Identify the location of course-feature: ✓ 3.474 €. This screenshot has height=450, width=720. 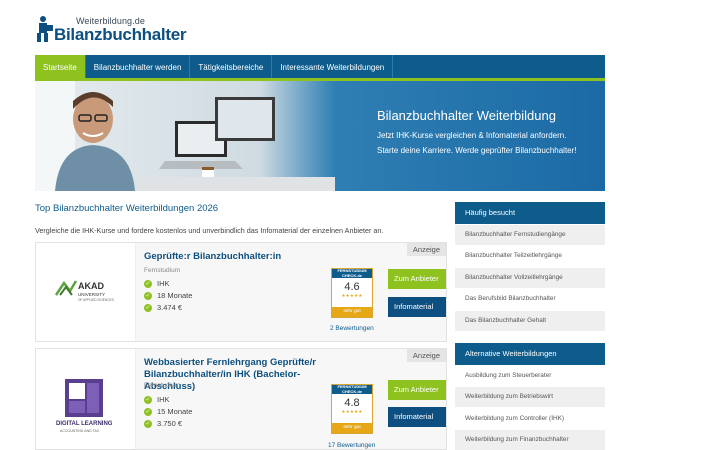
(163, 307).